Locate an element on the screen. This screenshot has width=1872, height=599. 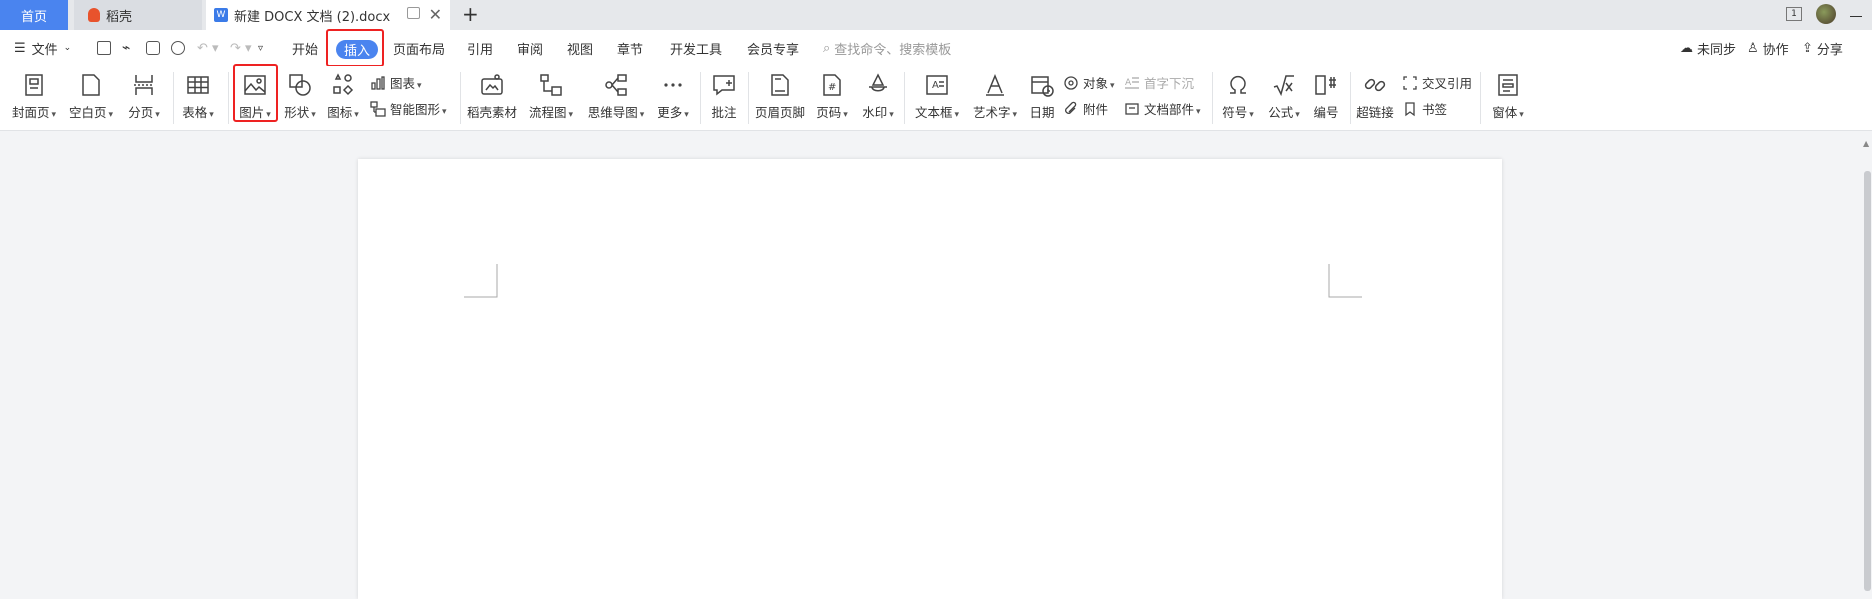
icon-button: 图标 is located at coordinates (343, 93).